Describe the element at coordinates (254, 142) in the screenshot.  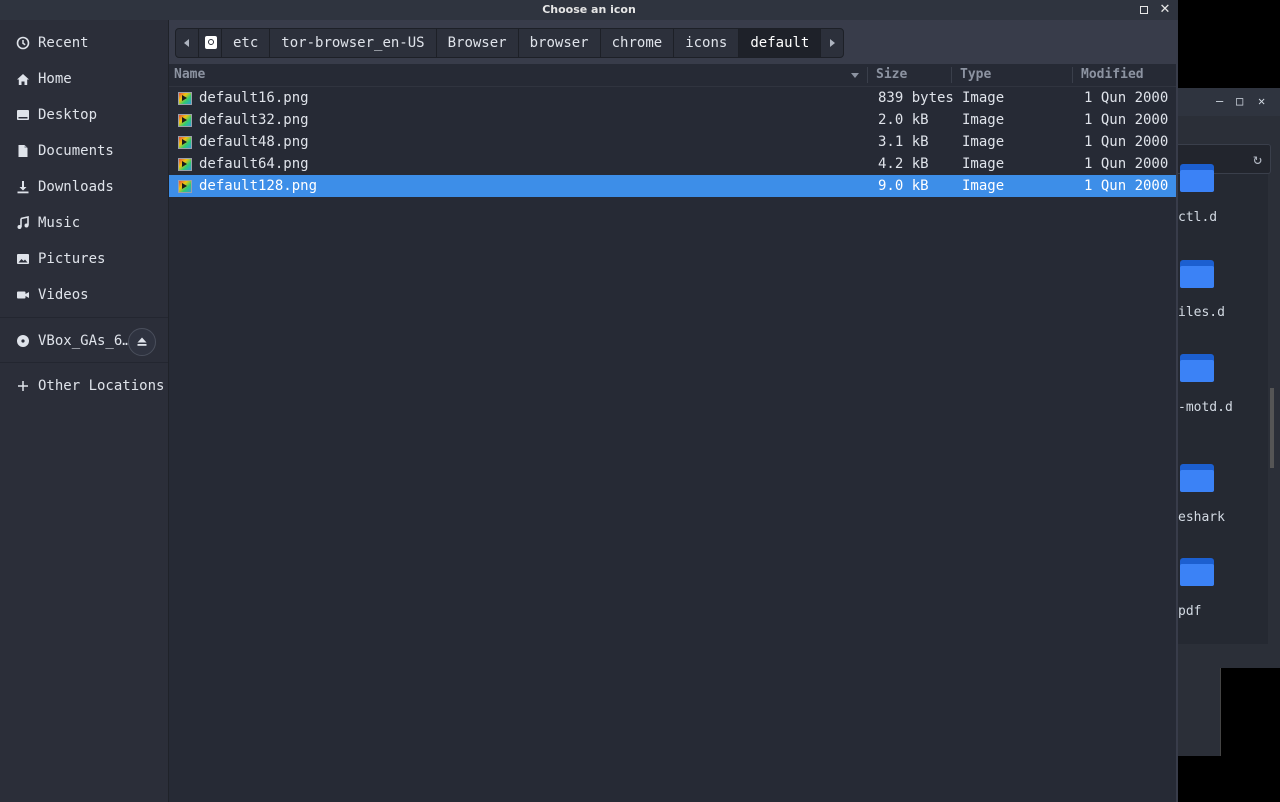
I see `file-name: default48.png` at that location.